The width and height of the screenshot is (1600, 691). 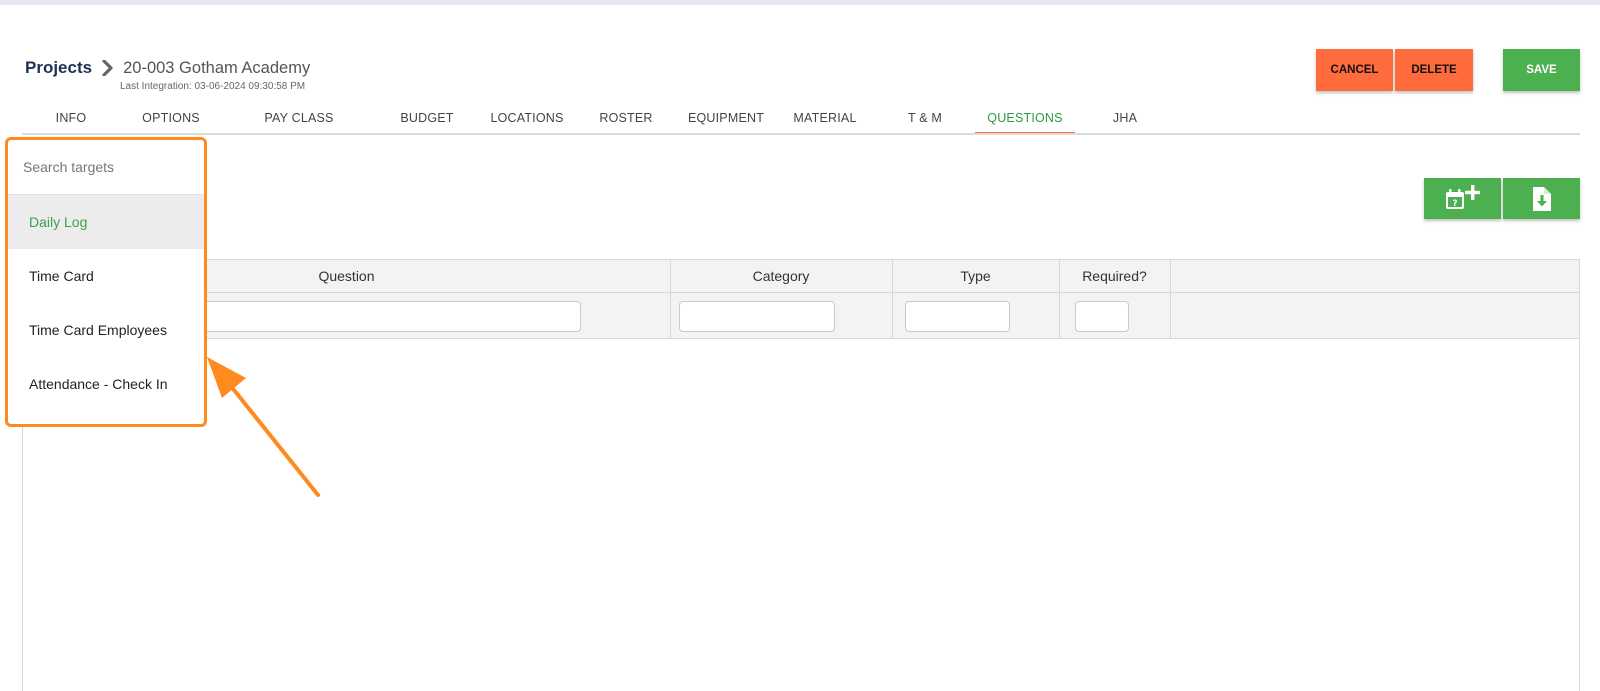 What do you see at coordinates (106, 222) in the screenshot?
I see `dropdown-option-daily-log: Daily Log` at bounding box center [106, 222].